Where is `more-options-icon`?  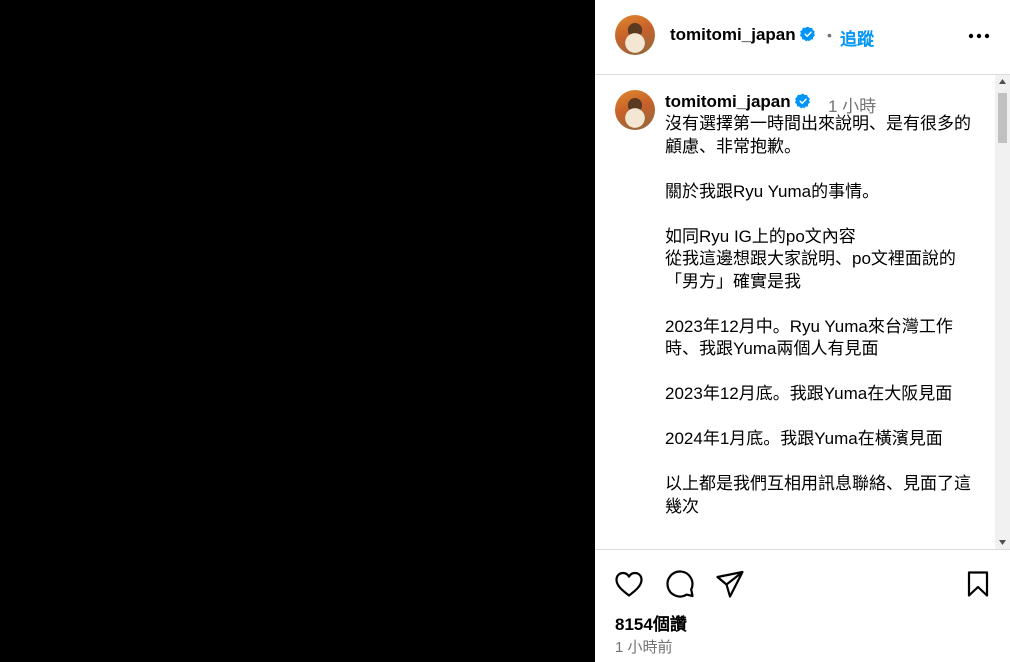
more-options-icon is located at coordinates (979, 36).